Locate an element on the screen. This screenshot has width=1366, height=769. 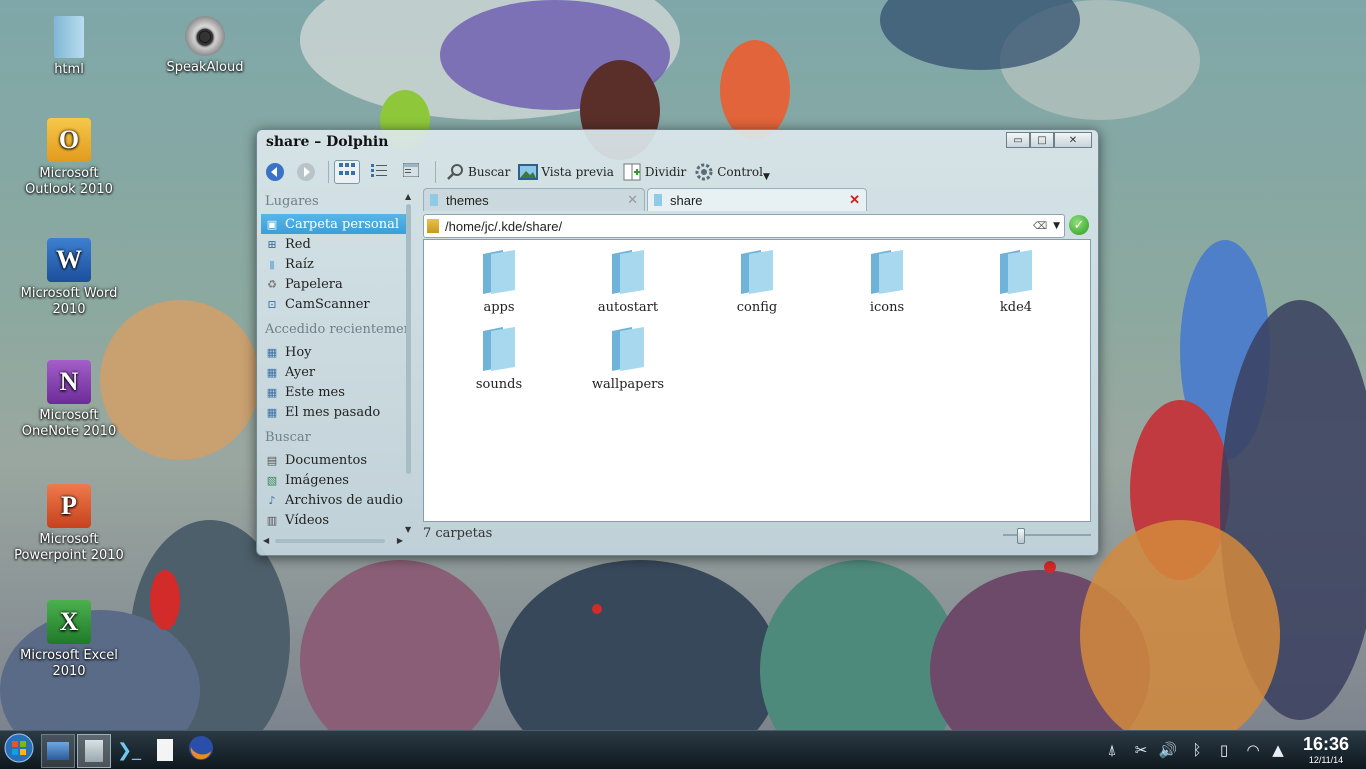
forward-button is located at coordinates (307, 172).